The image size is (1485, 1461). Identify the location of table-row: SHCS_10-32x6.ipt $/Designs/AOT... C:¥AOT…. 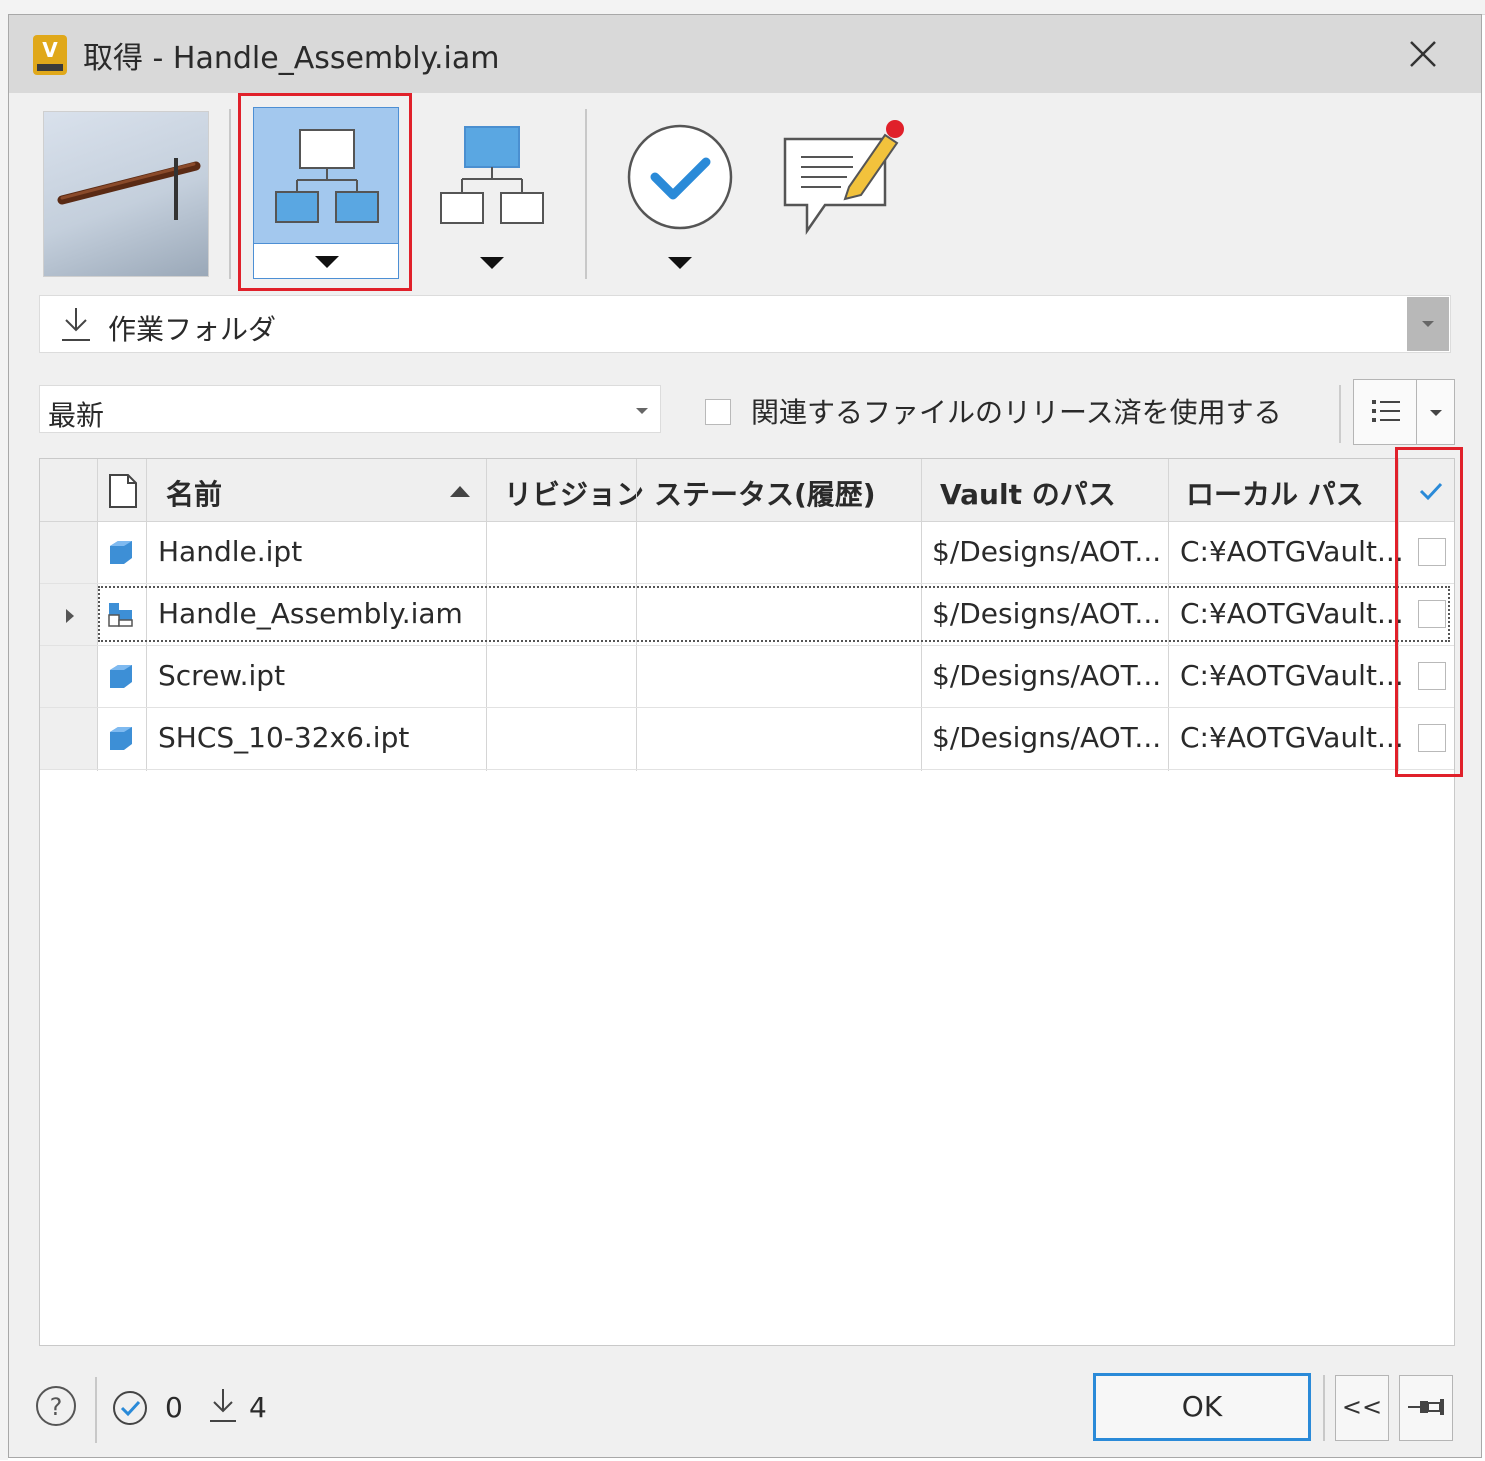
(747, 739).